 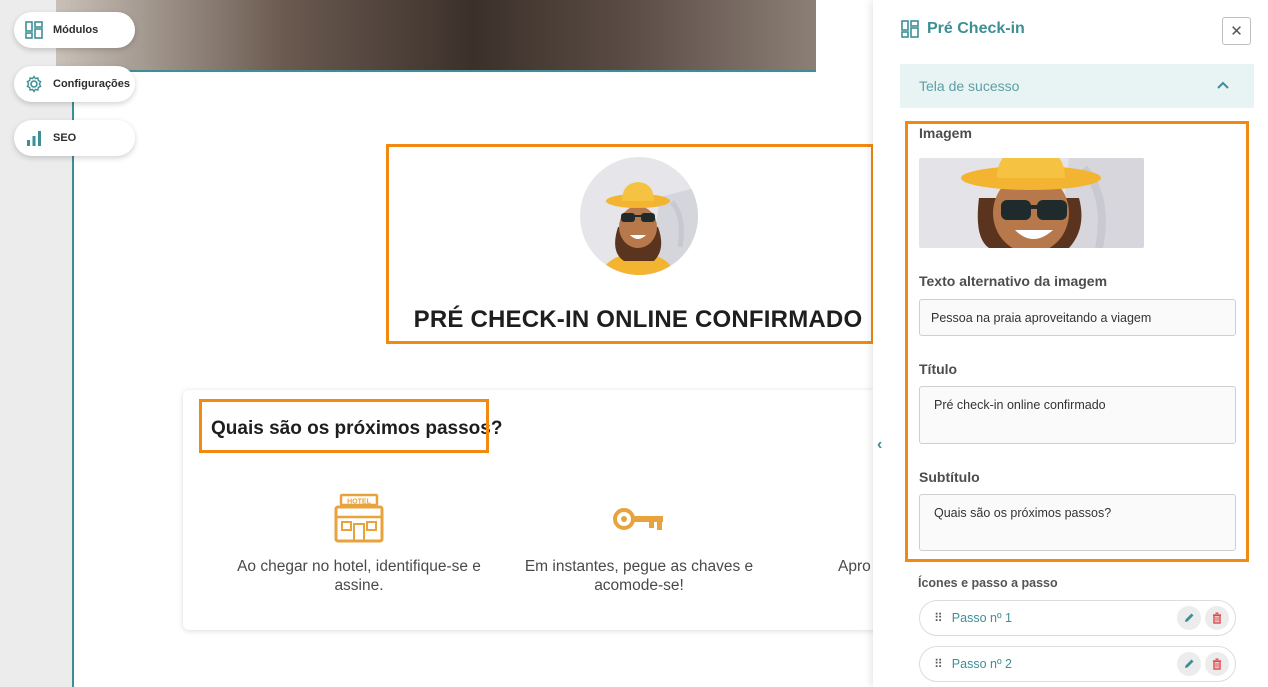 What do you see at coordinates (92, 84) in the screenshot?
I see `nav-settings-label: Configurações` at bounding box center [92, 84].